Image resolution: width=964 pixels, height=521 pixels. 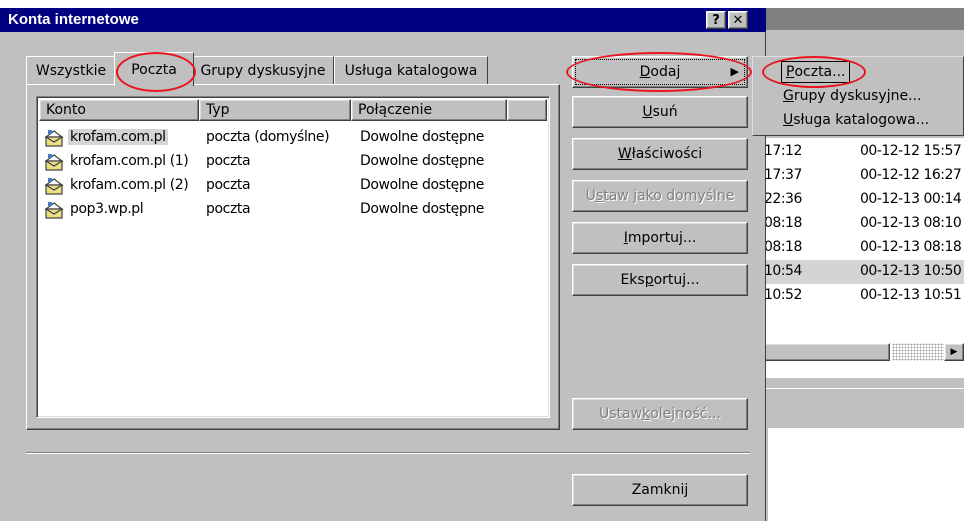 I want to click on account-name: krofam.com.pl, so click(x=118, y=137).